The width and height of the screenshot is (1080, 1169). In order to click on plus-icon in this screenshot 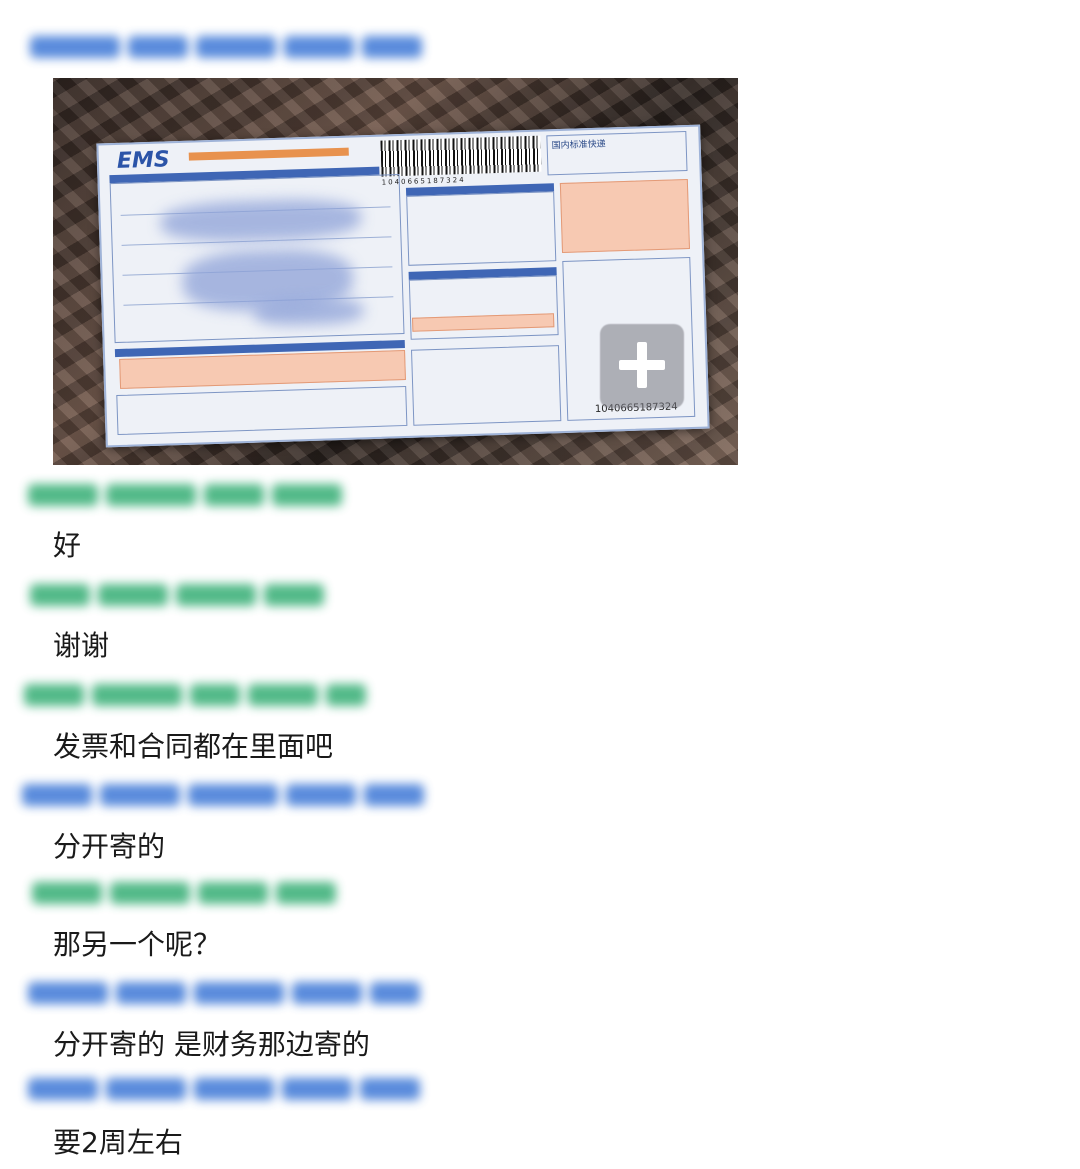, I will do `click(642, 365)`.